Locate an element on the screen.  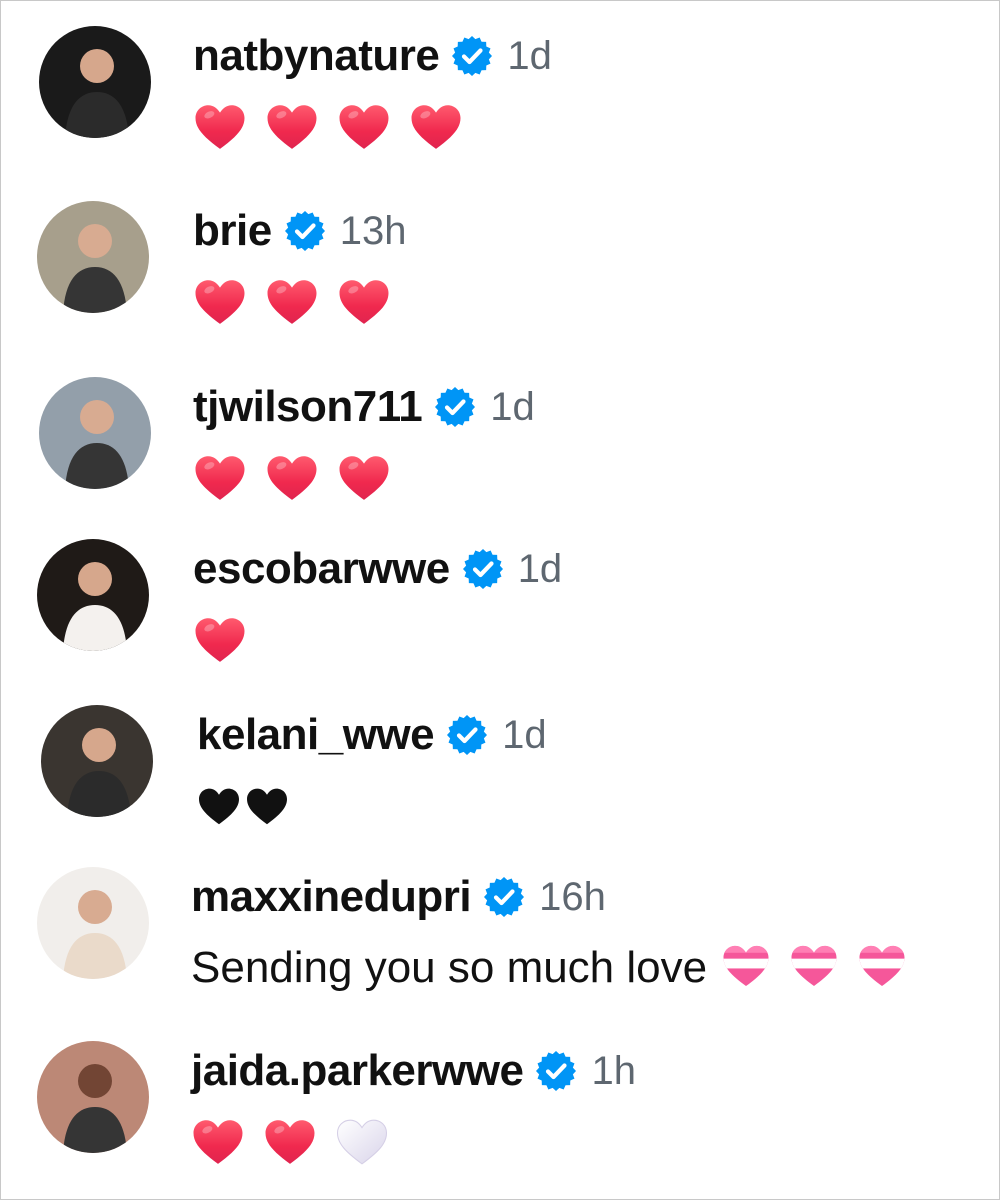
comment-header: tjwilson711 1d is located at coordinates (364, 407).